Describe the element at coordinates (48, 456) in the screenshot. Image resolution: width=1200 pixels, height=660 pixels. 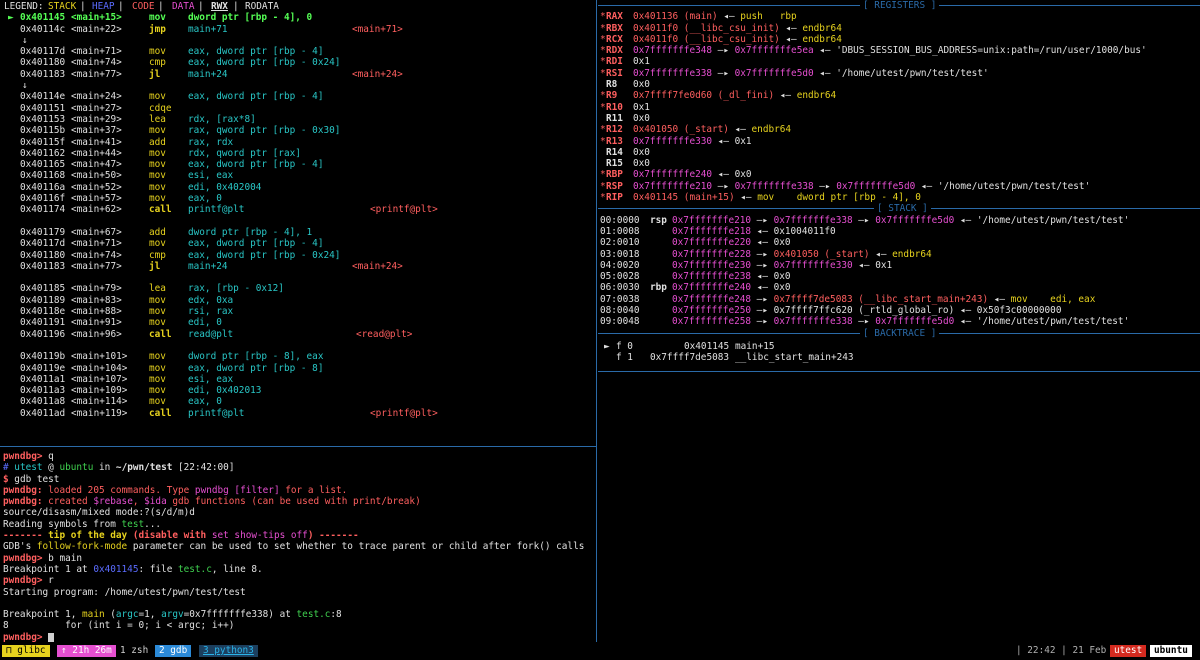
I see `gdb-command: q` at that location.